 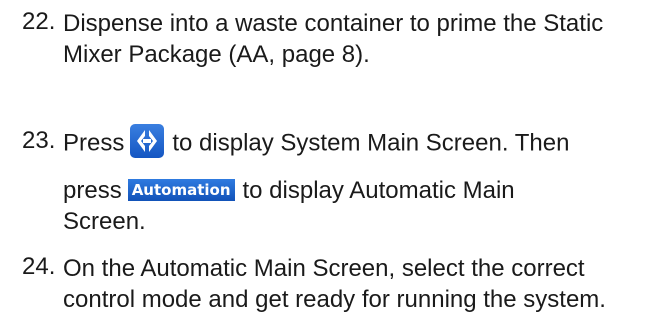 What do you see at coordinates (371, 143) in the screenshot?
I see `step-text-fragment: to display System Main Screen. Then` at bounding box center [371, 143].